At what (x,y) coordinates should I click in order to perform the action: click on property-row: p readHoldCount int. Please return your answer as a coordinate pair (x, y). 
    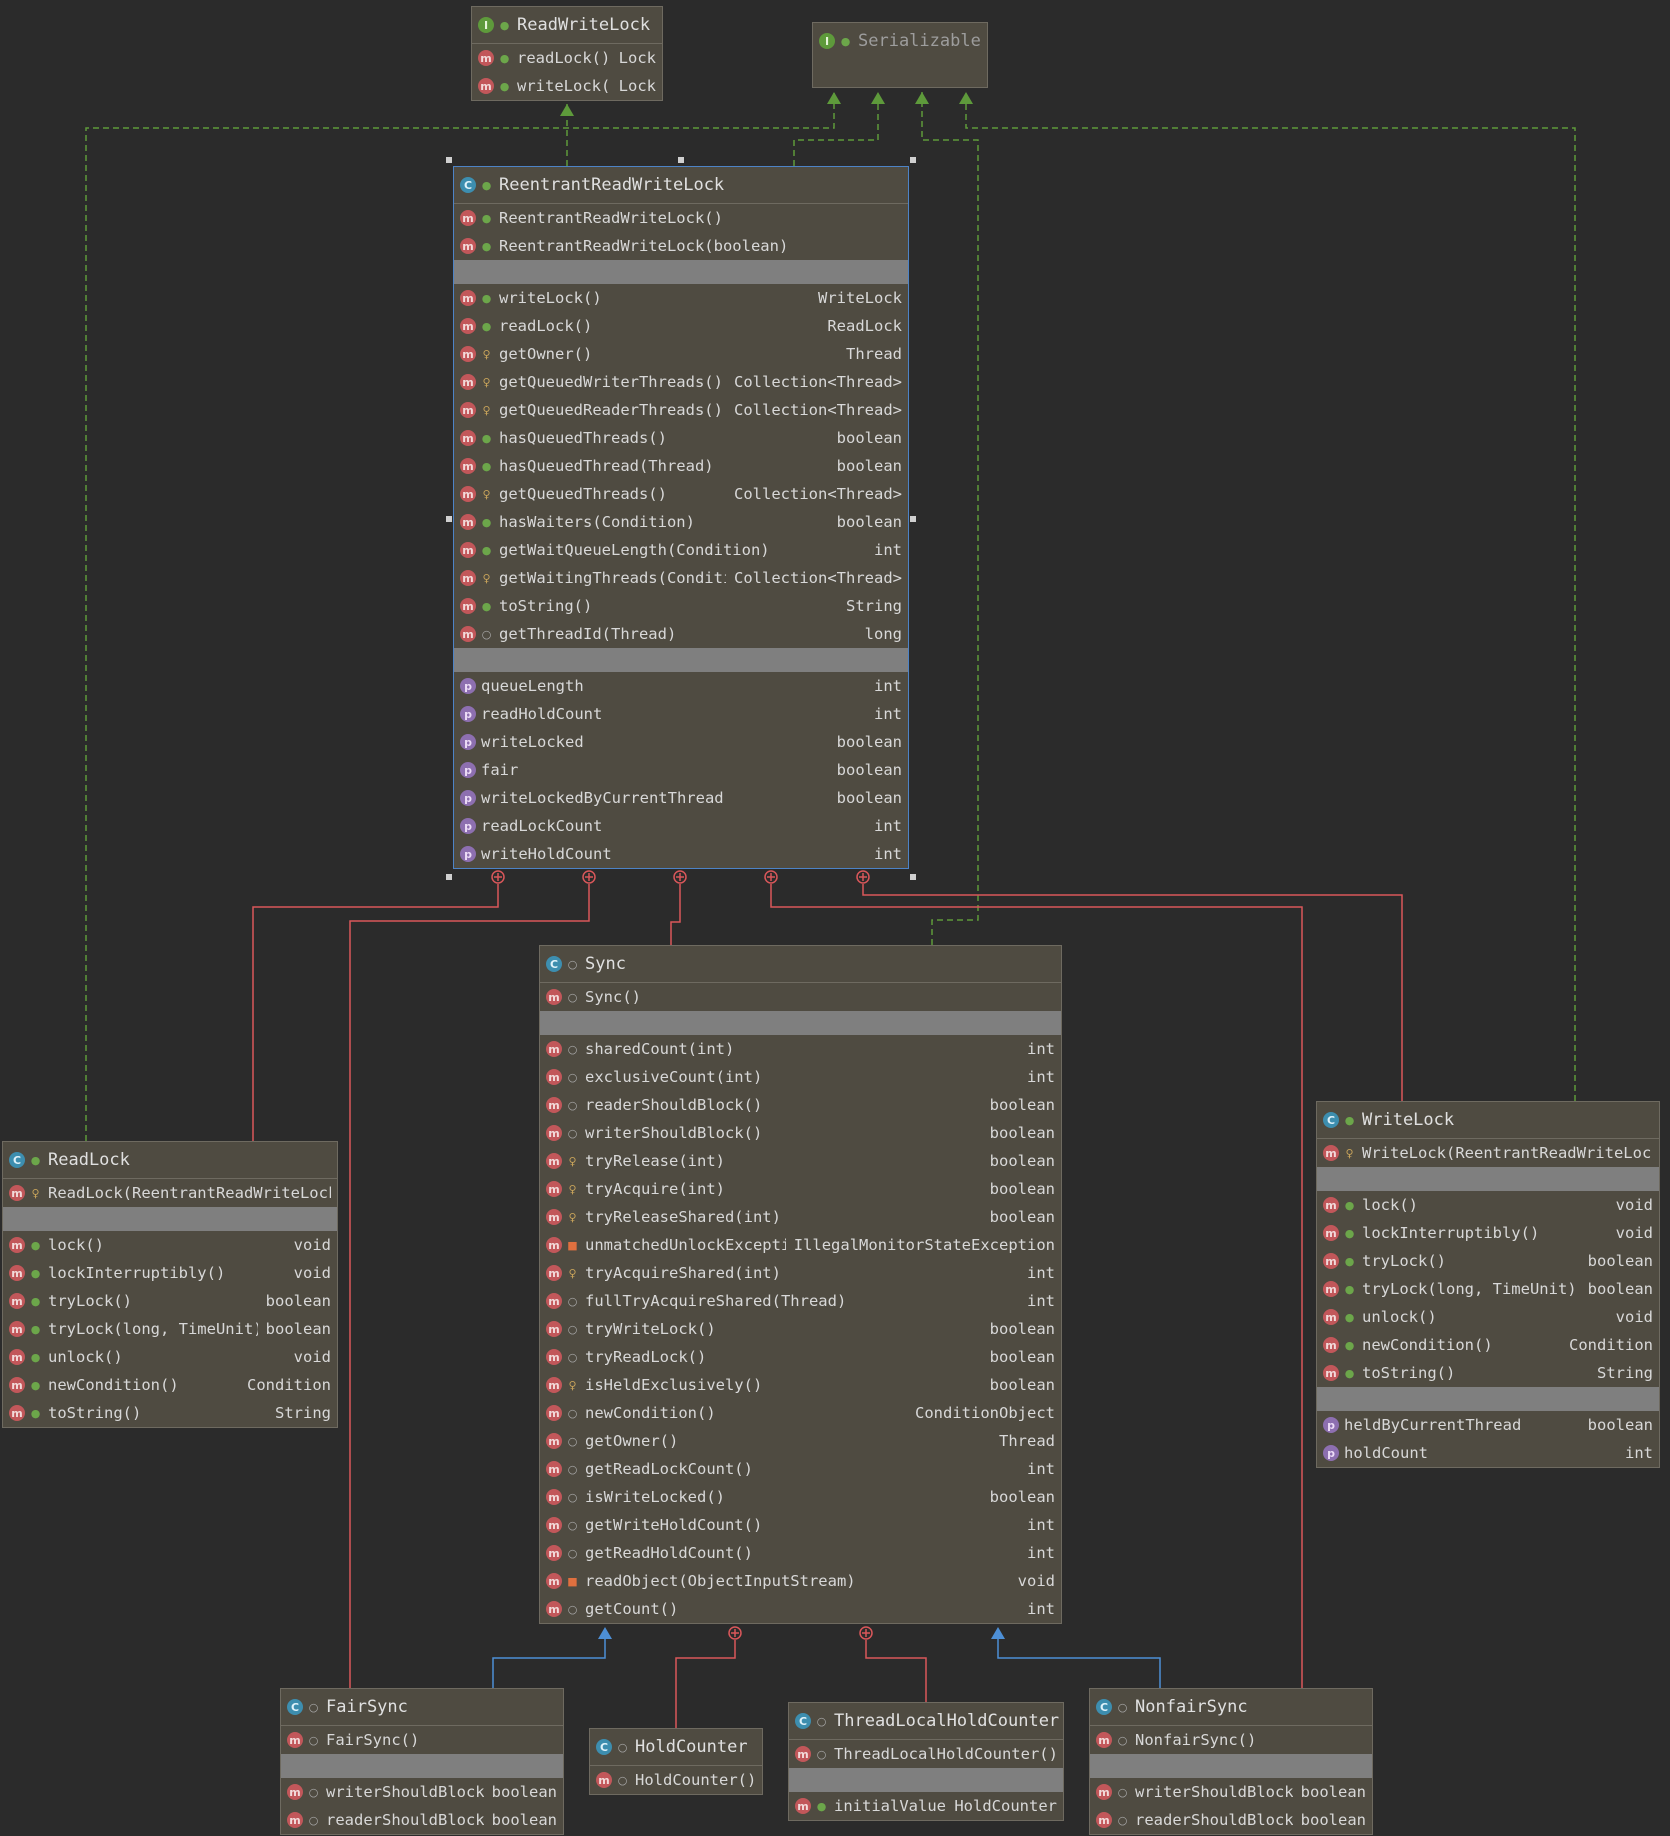
    Looking at the image, I should click on (681, 714).